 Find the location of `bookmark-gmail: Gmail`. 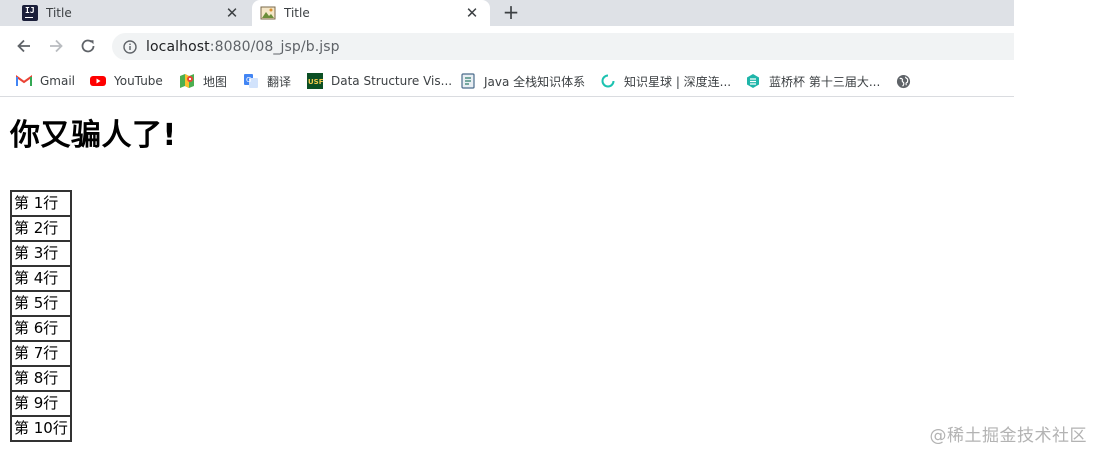

bookmark-gmail: Gmail is located at coordinates (45, 81).